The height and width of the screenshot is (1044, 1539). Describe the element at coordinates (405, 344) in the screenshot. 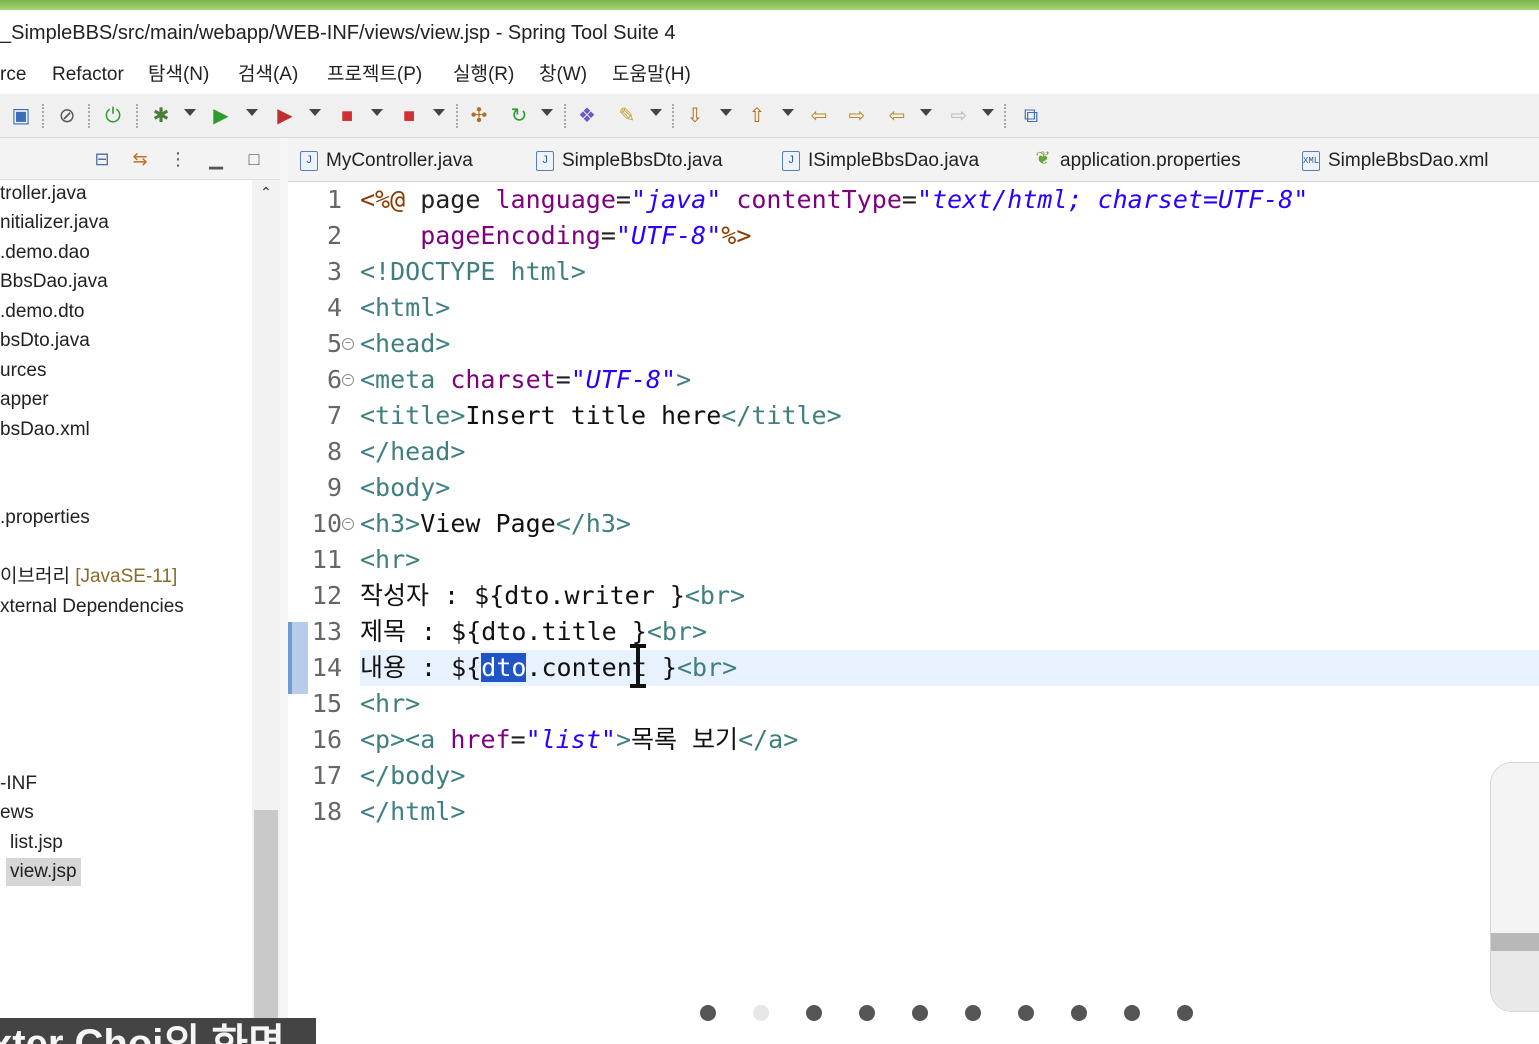

I see `code-line: <head>` at that location.